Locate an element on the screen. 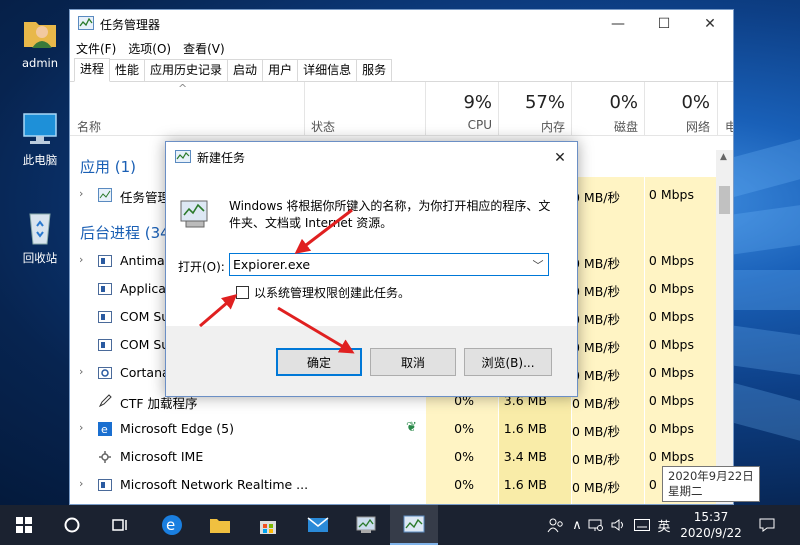 The height and width of the screenshot is (545, 800). menu-options: 选项(O) is located at coordinates (149, 48).